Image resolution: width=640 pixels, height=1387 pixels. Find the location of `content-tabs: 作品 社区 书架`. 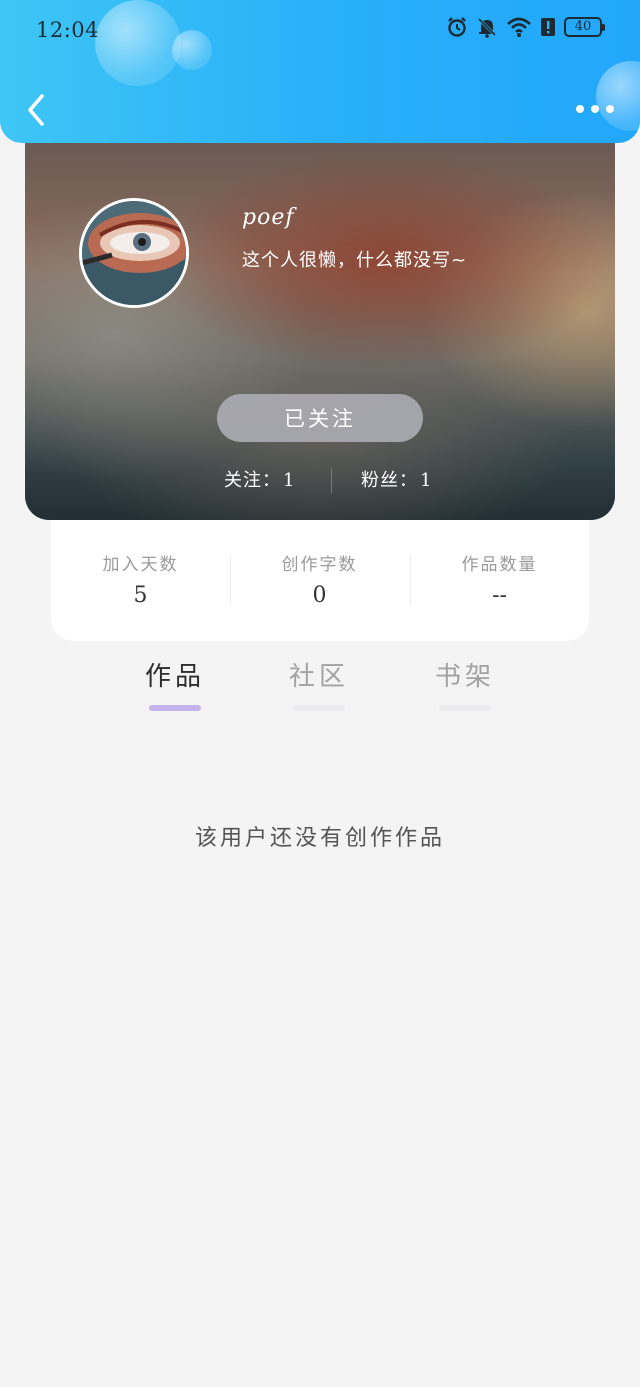

content-tabs: 作品 社区 书架 is located at coordinates (320, 690).